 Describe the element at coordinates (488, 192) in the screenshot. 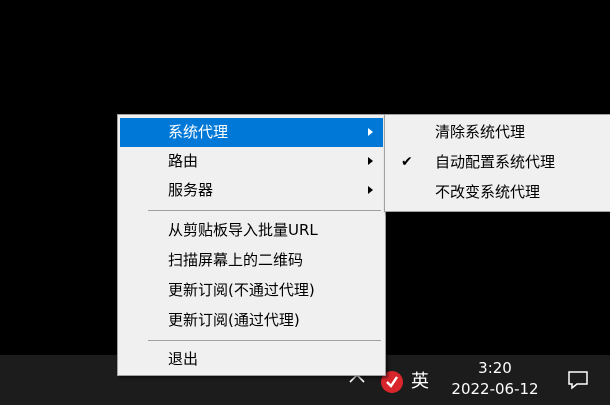

I see `menu-item-label: 不改变系统代理` at that location.